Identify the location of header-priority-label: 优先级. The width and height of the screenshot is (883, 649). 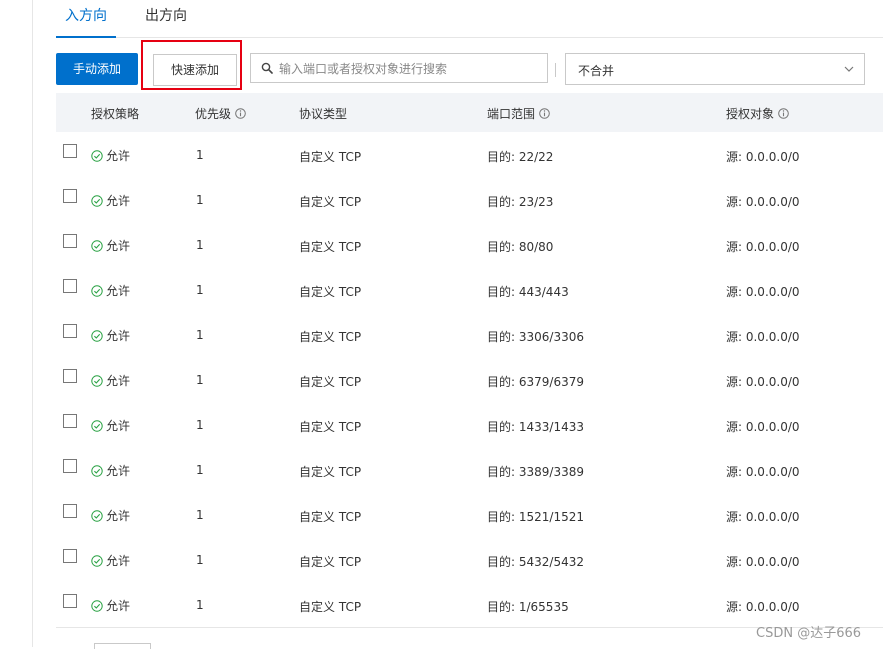
(213, 114).